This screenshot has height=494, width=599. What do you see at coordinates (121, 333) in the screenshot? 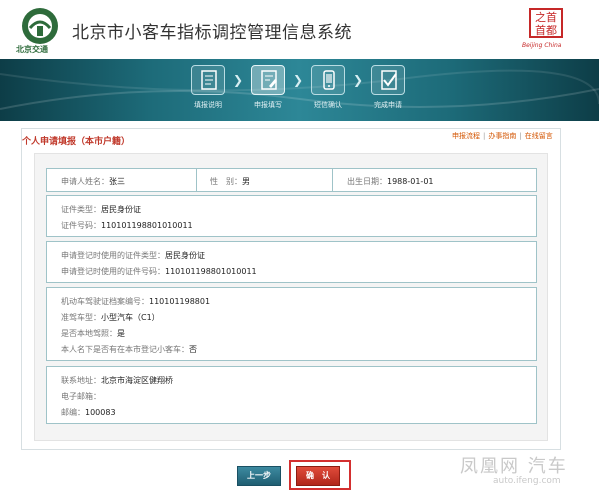
I see `local-license-value: 是` at bounding box center [121, 333].